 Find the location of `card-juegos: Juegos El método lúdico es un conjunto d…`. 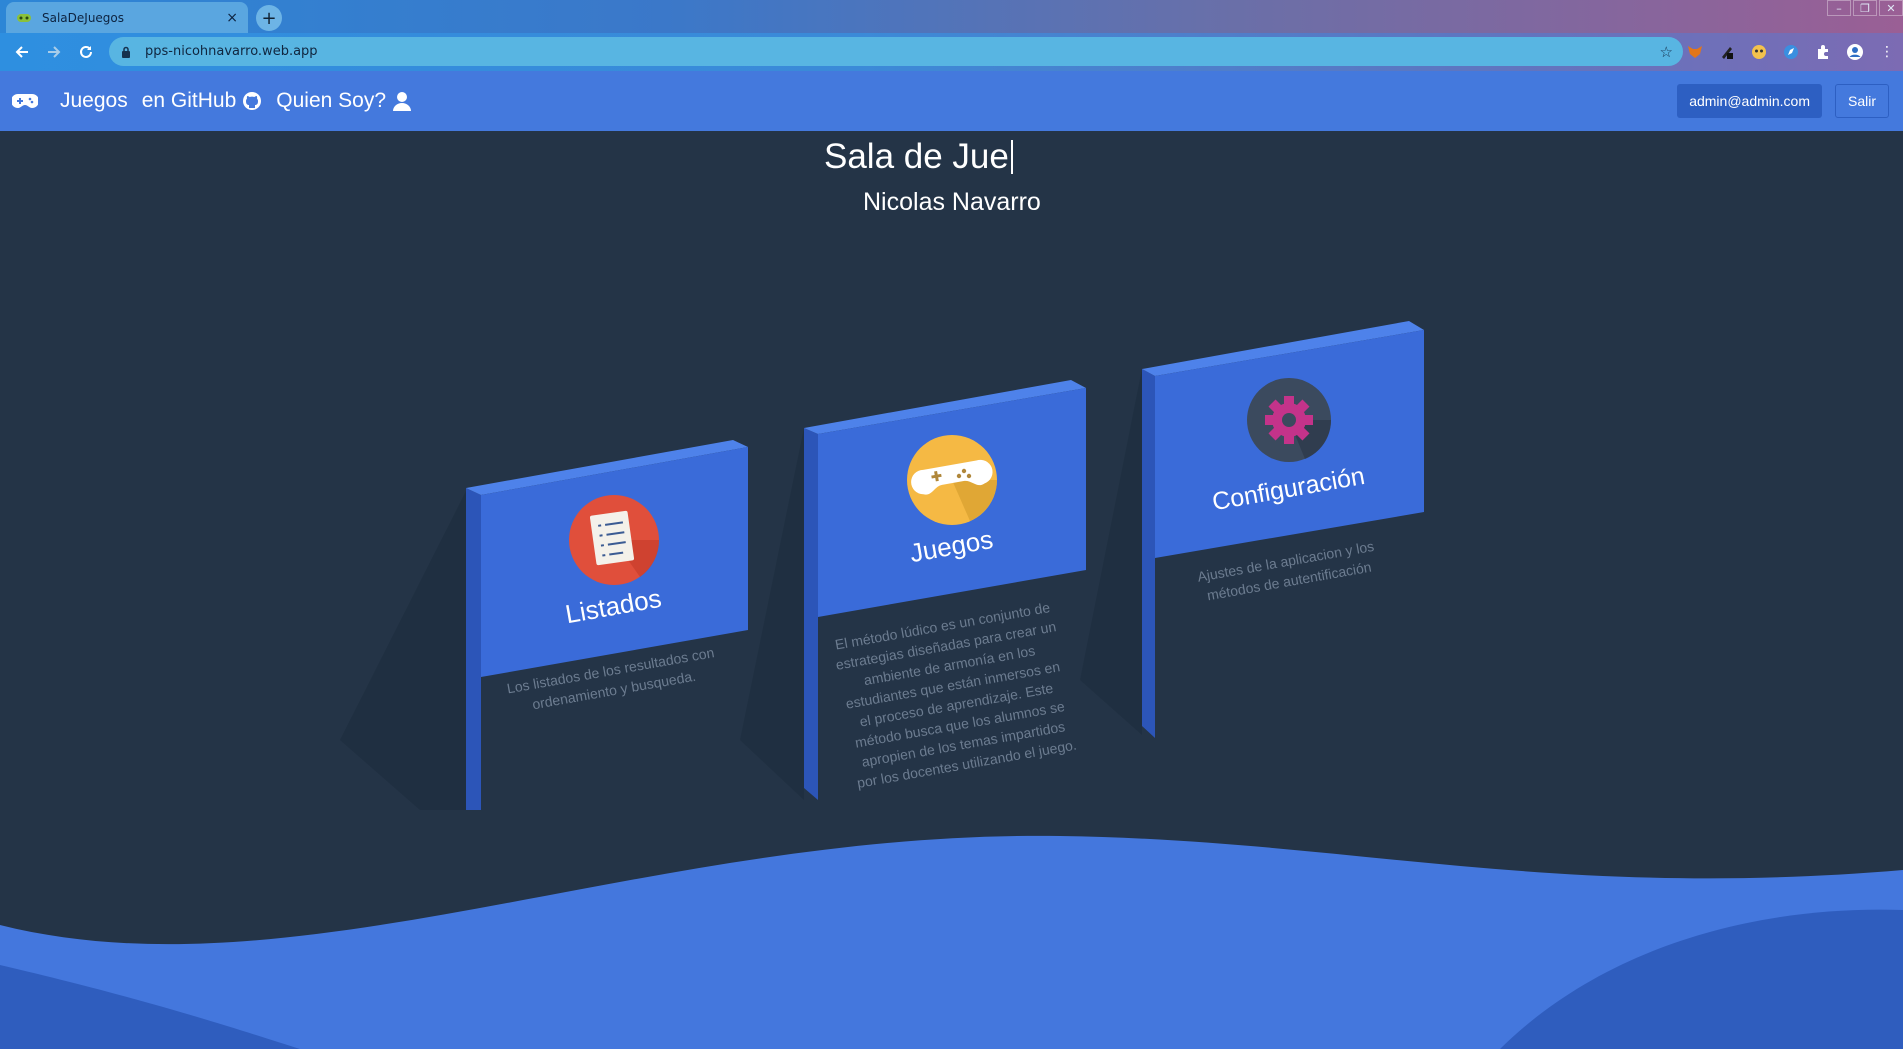

card-juegos: Juegos El método lúdico es un conjunto d… is located at coordinates (945, 590).